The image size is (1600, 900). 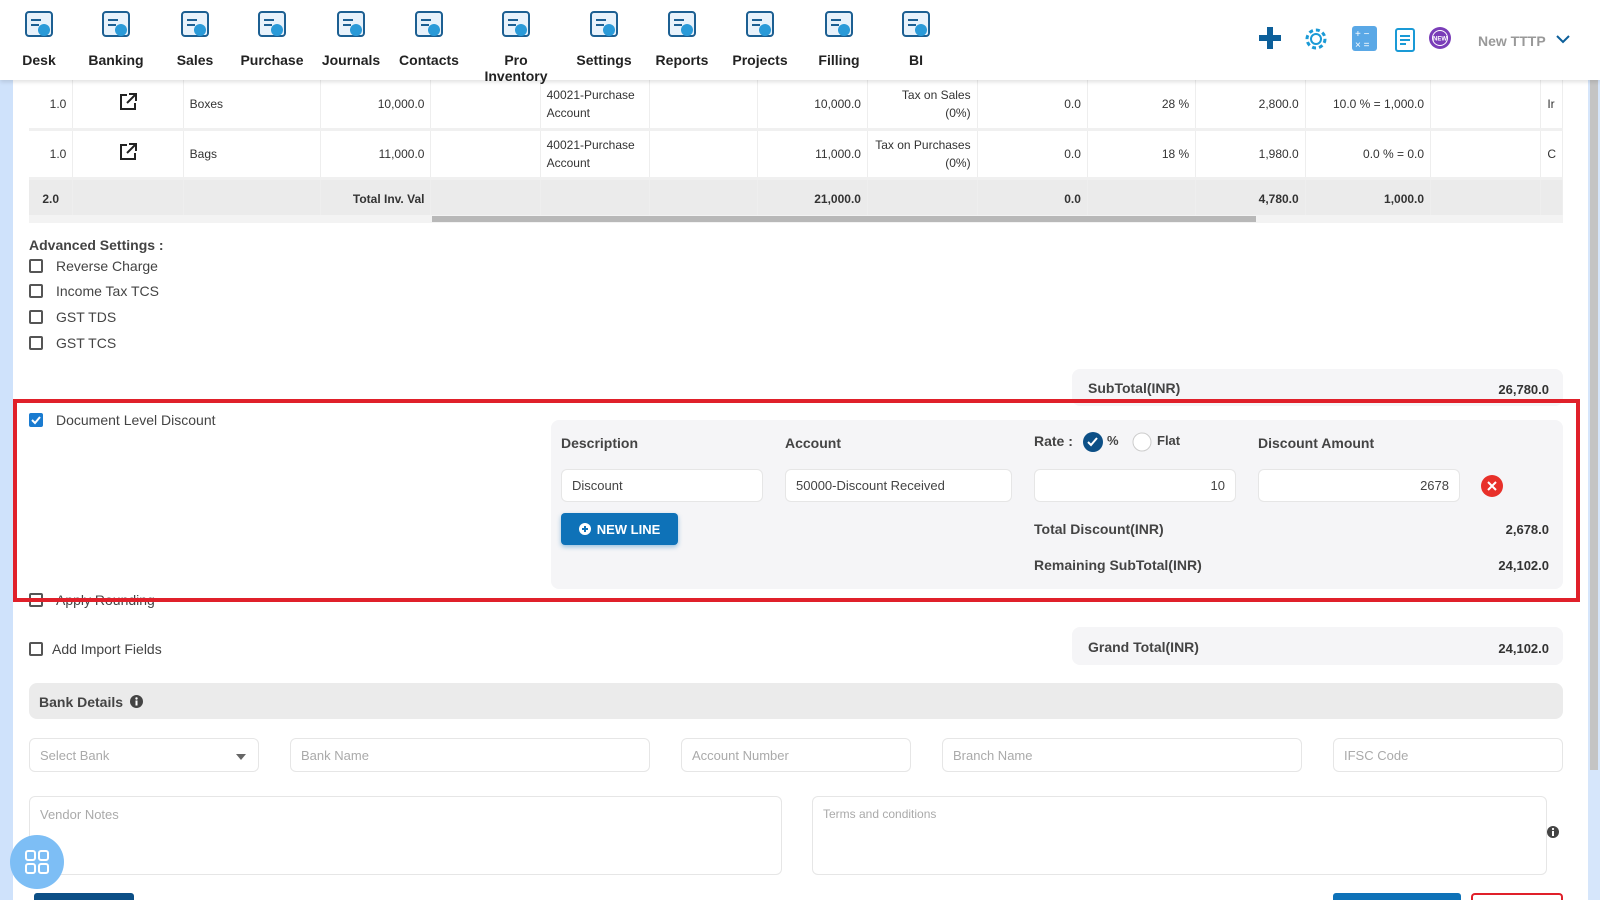 I want to click on new-line-button: NEW LINE, so click(x=619, y=529).